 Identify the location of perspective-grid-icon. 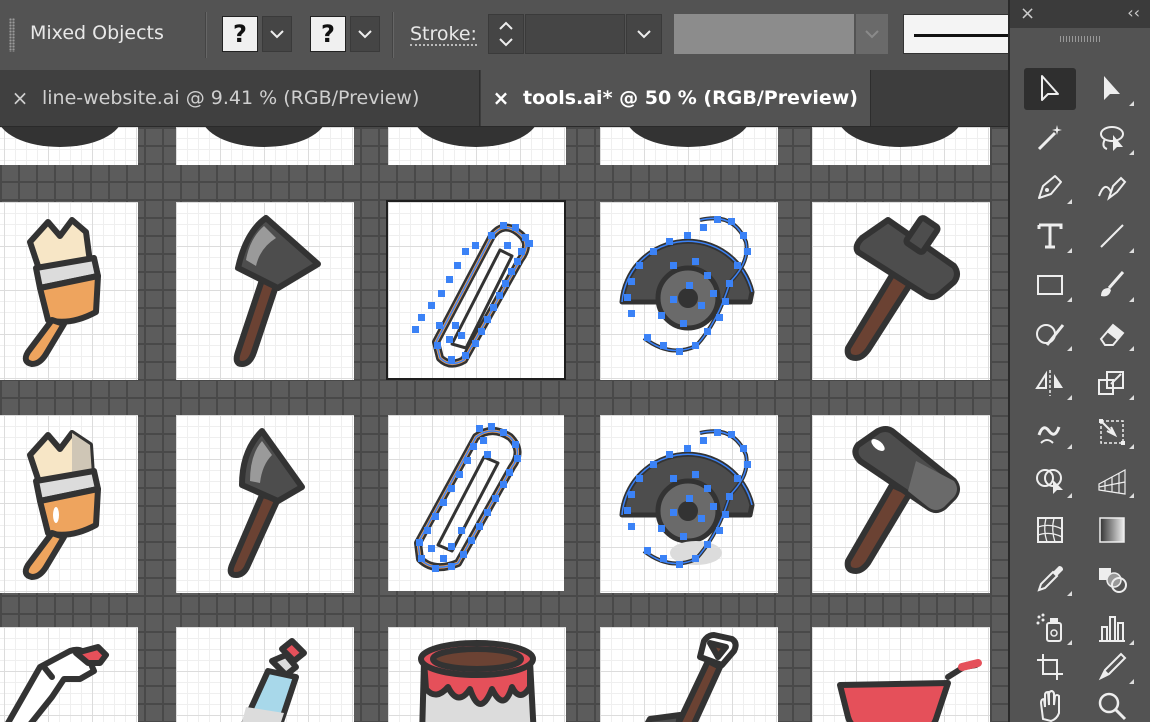
(1112, 481).